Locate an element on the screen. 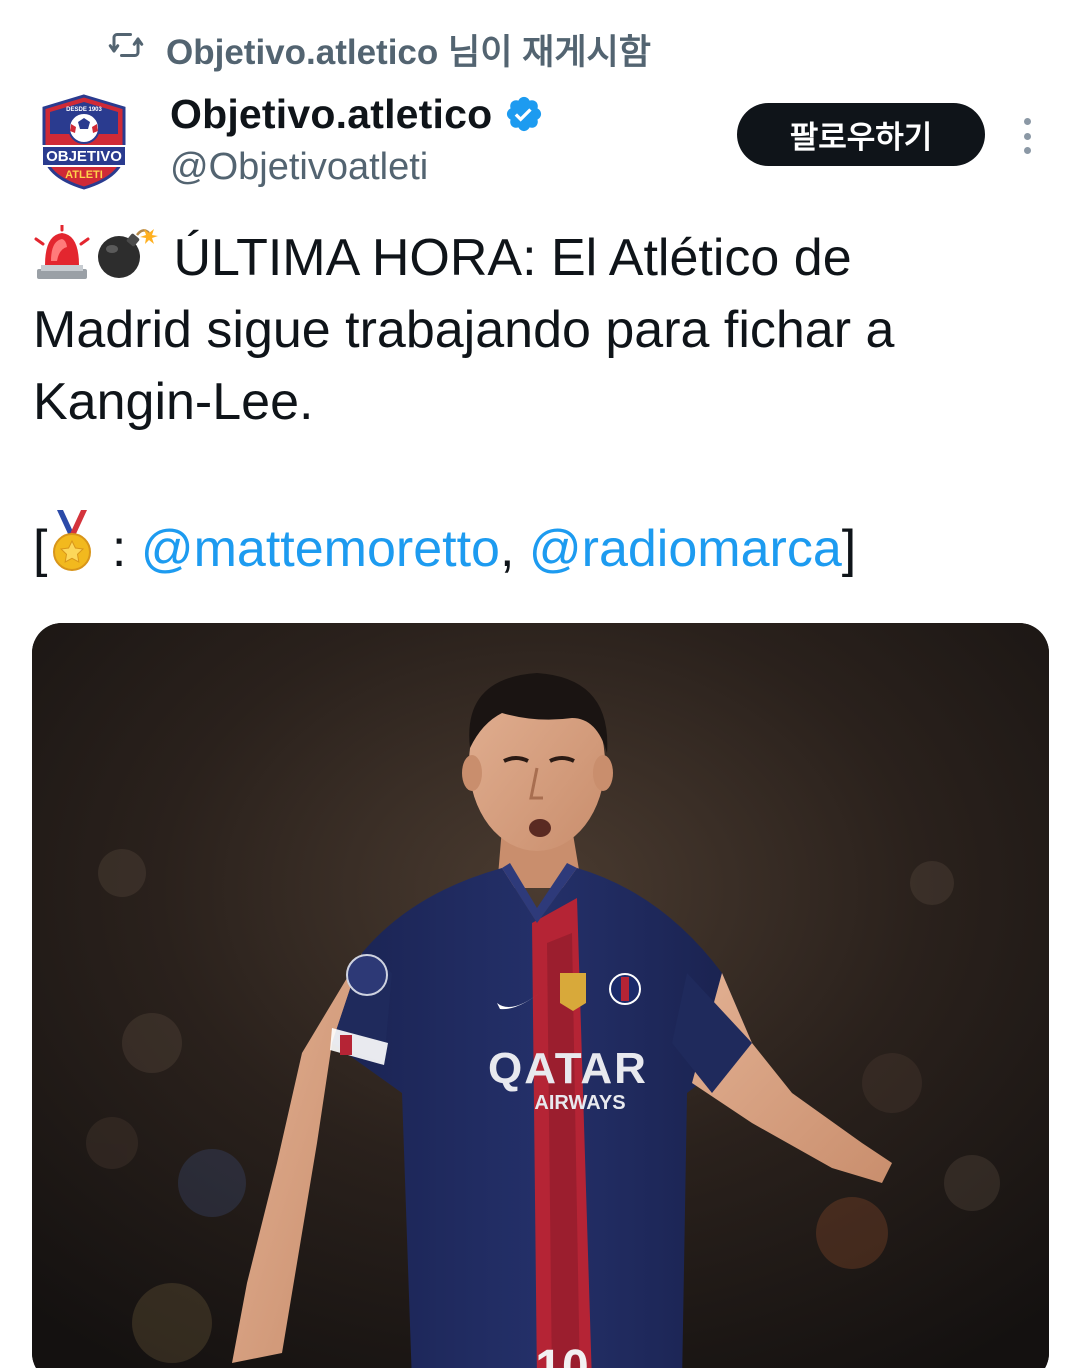 Image resolution: width=1080 pixels, height=1368 pixels. mention-link-radiomarca: @radiomarca is located at coordinates (685, 549).